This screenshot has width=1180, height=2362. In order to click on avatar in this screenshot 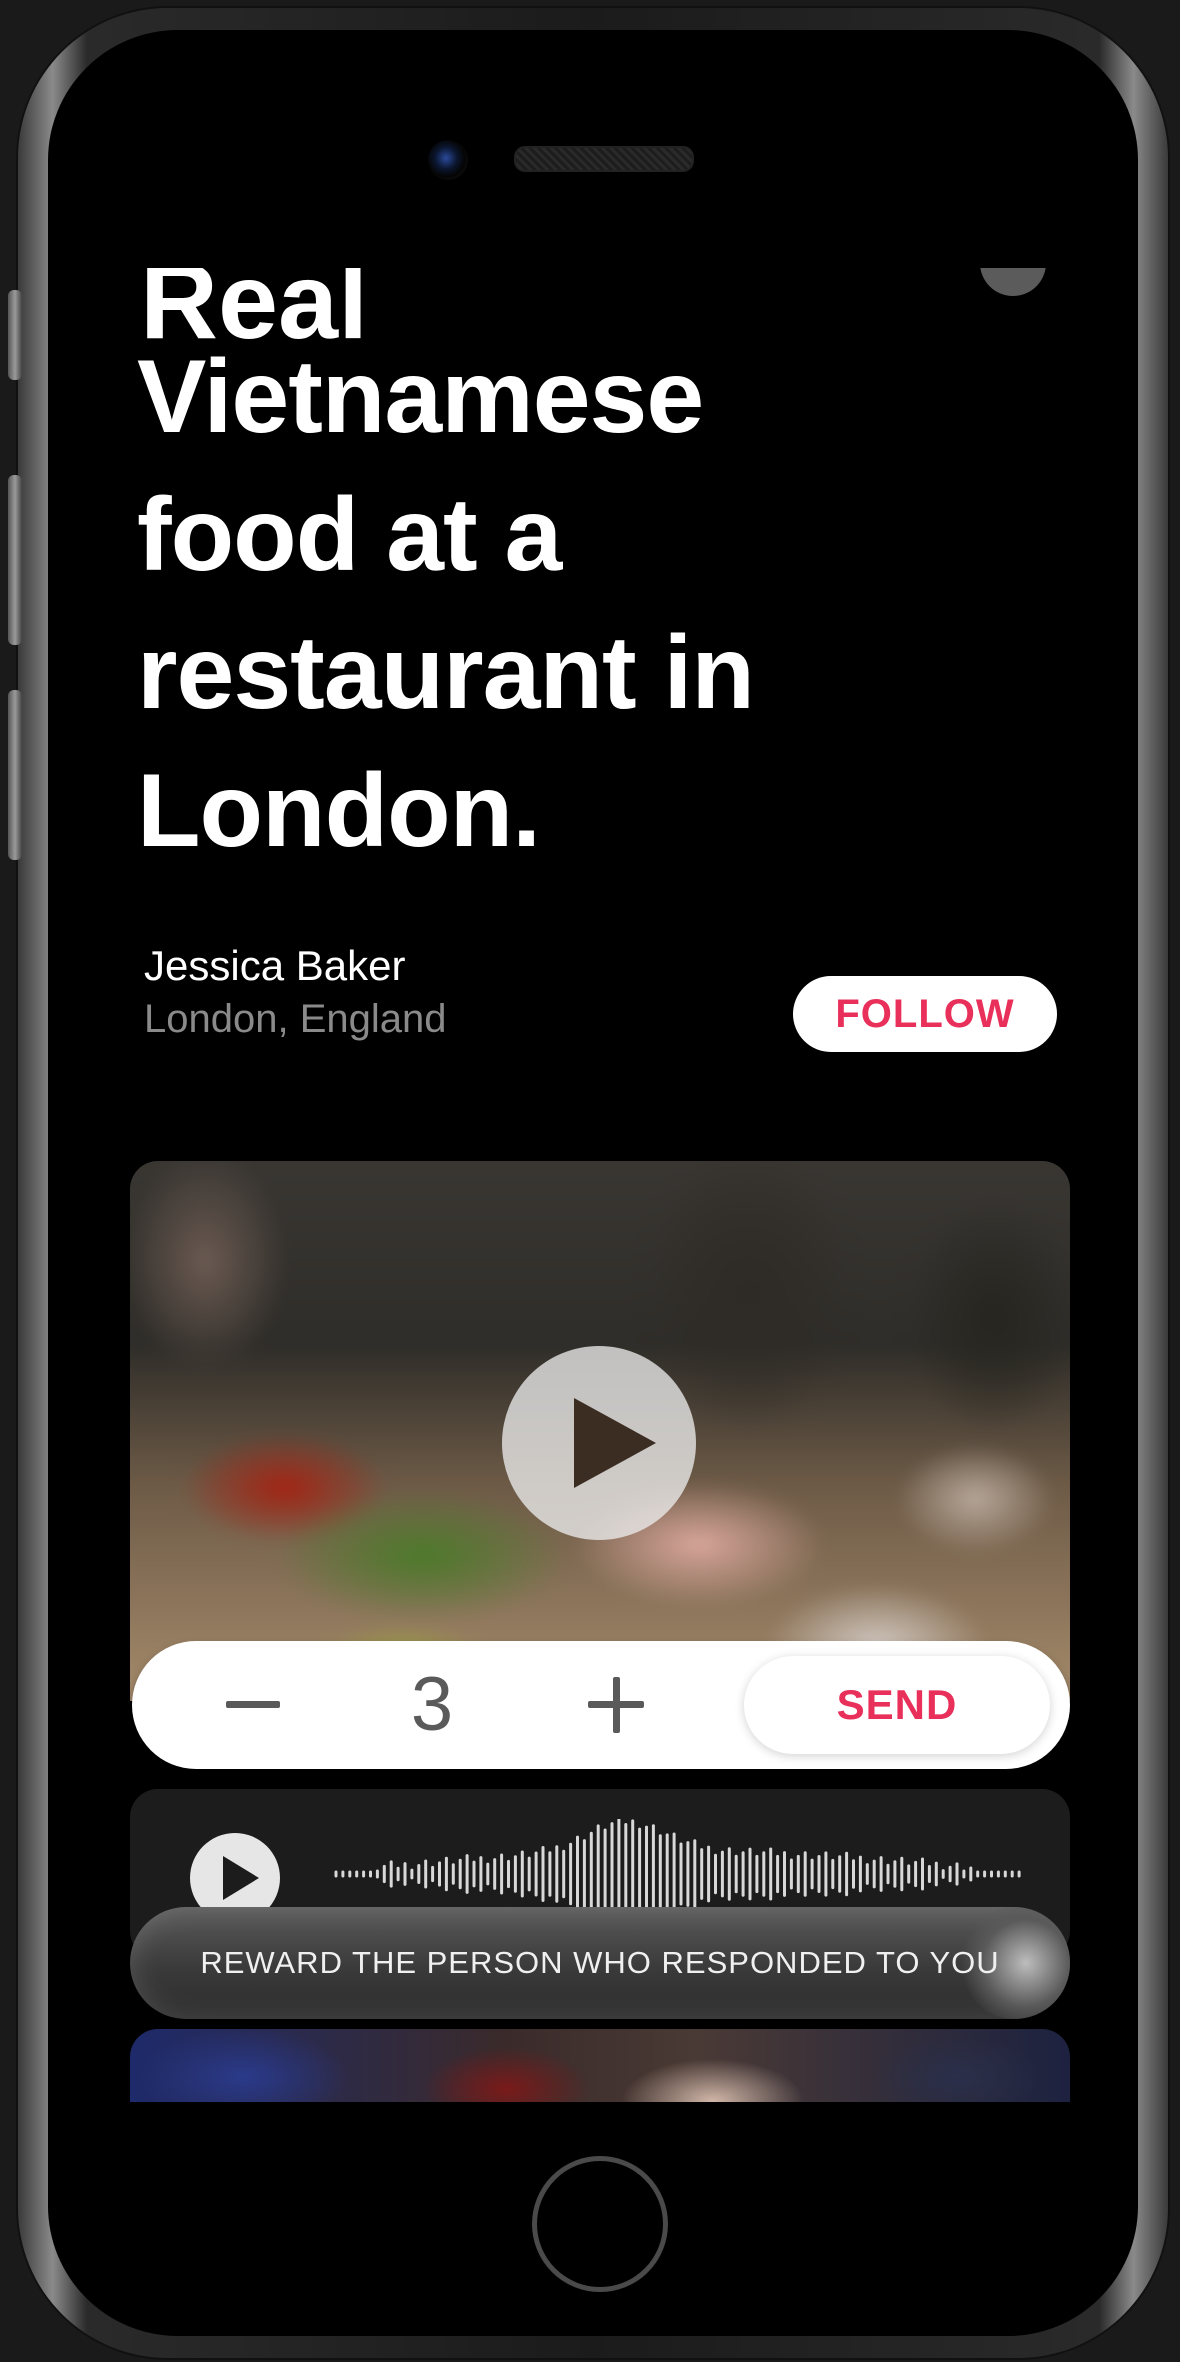, I will do `click(1013, 282)`.